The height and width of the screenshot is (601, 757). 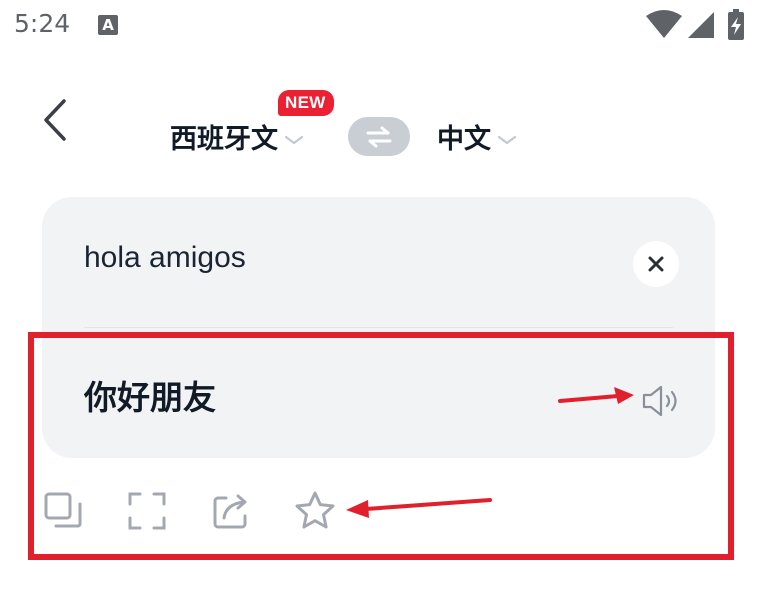 I want to click on chevron-left-icon, so click(x=55, y=120).